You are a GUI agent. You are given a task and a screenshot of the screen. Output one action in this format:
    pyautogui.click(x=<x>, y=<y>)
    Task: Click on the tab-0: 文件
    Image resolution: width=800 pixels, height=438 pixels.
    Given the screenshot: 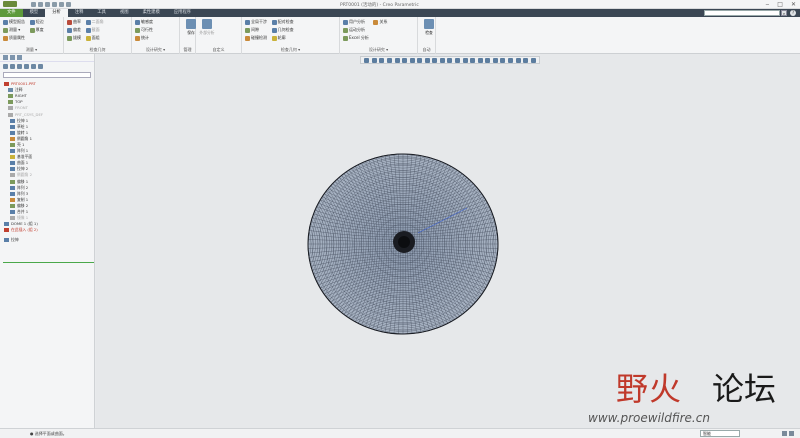 What is the action you would take?
    pyautogui.click(x=11, y=13)
    